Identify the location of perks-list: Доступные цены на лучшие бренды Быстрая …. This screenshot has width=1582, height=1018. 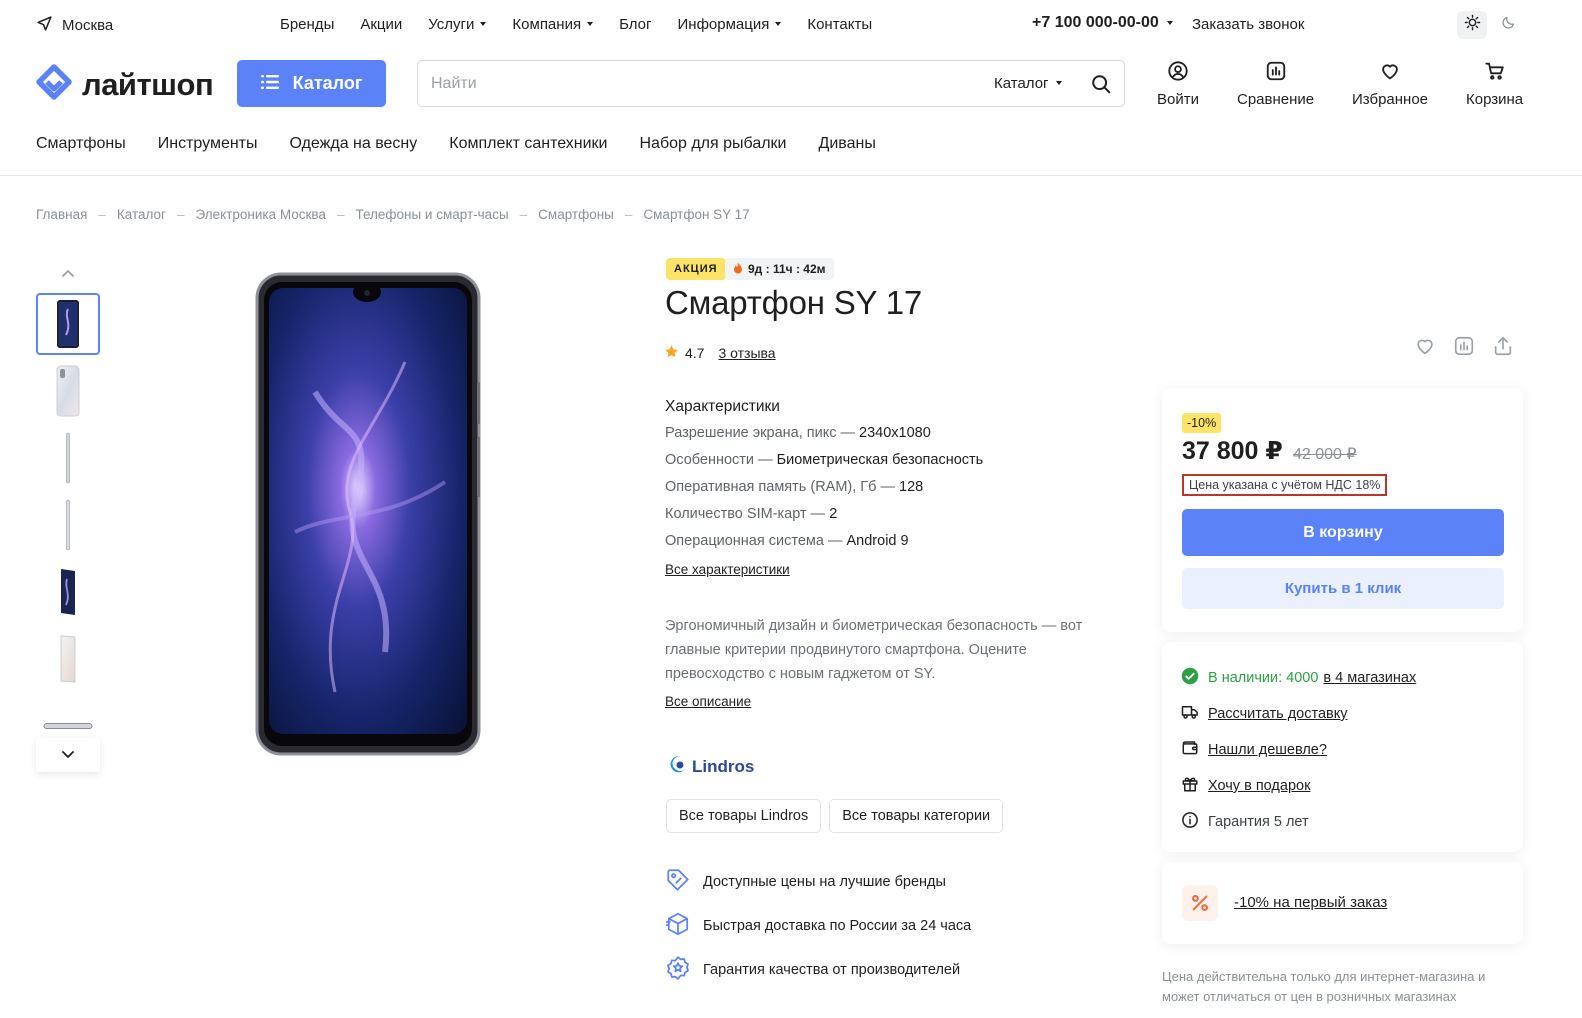
(818, 926).